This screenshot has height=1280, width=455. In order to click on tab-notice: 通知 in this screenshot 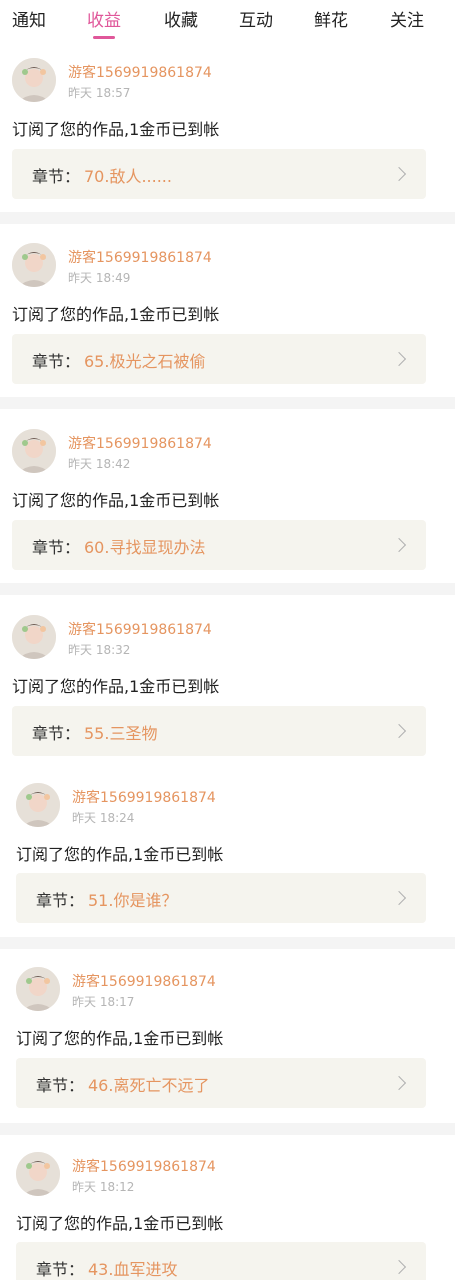, I will do `click(29, 18)`.